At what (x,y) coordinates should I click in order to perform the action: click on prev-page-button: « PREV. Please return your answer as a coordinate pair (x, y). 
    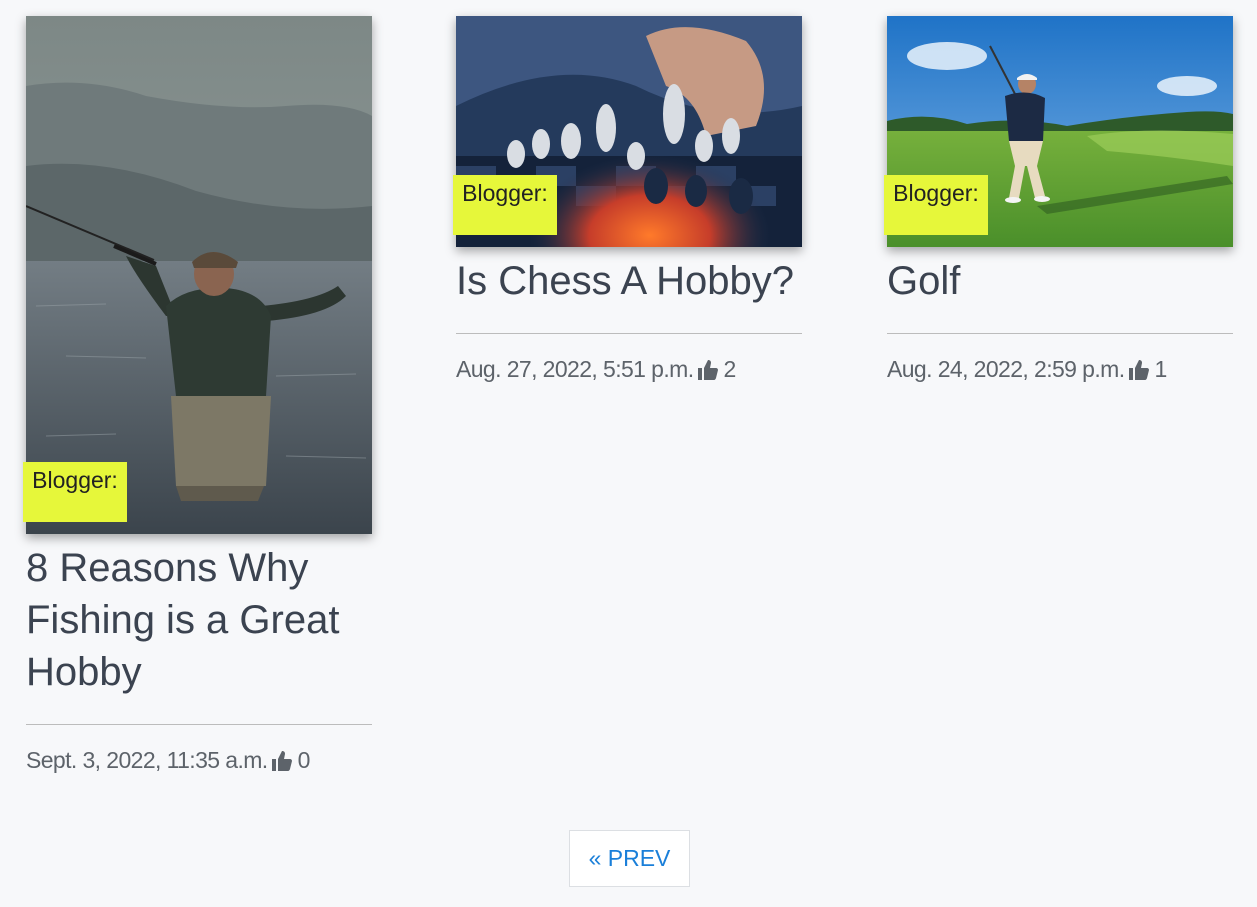
    Looking at the image, I should click on (629, 858).